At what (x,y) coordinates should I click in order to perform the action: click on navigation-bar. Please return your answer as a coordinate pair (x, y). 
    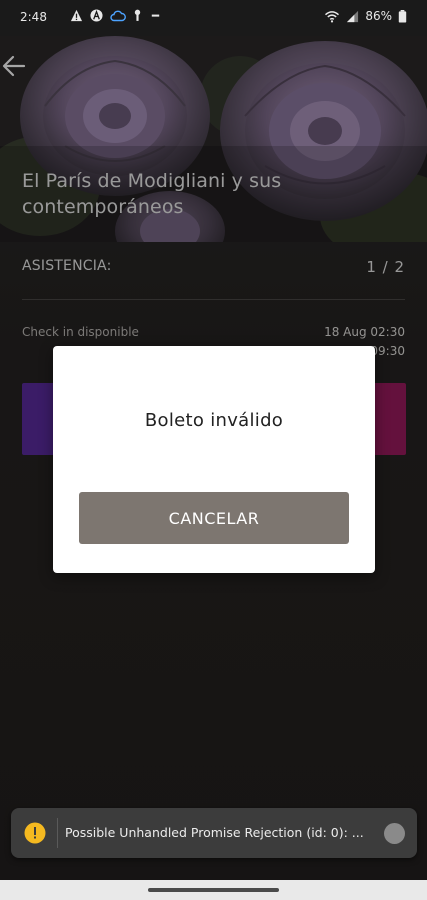
    Looking at the image, I should click on (213, 890).